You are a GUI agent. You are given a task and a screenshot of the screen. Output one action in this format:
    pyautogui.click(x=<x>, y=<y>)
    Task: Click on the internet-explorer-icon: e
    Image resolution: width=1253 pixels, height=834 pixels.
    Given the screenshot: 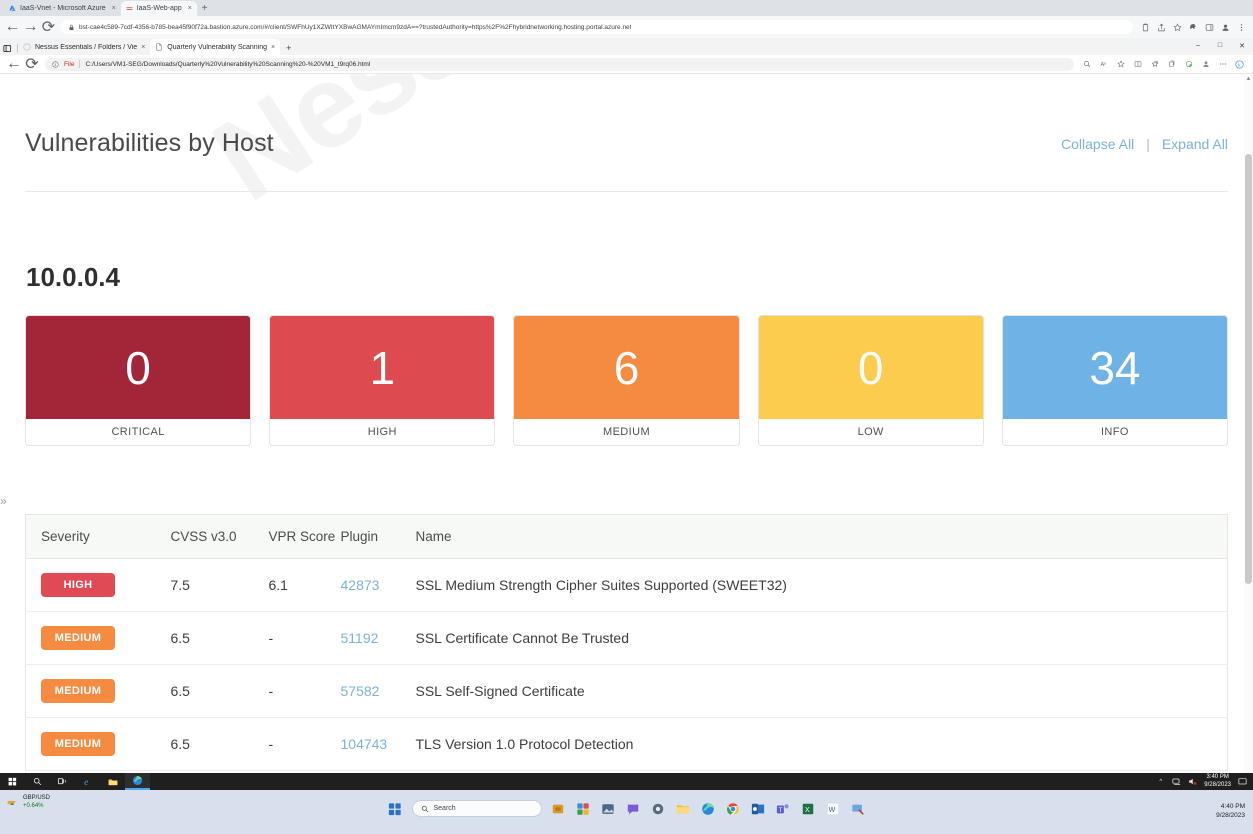 What is the action you would take?
    pyautogui.click(x=87, y=781)
    